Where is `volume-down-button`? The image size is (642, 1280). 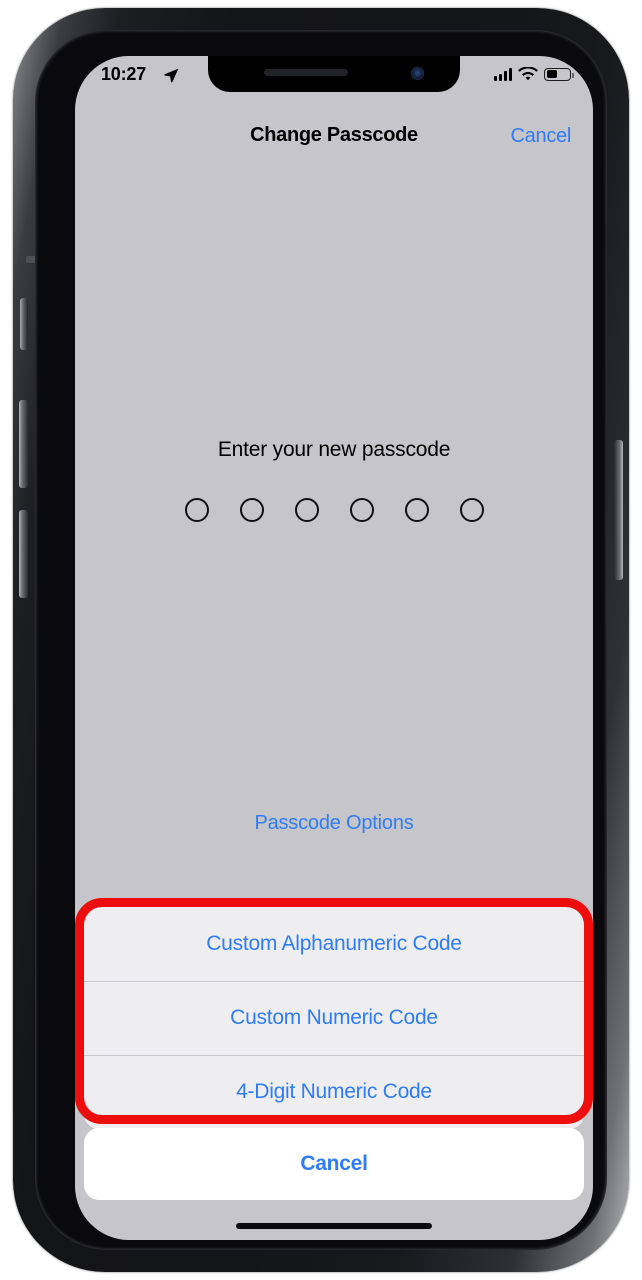
volume-down-button is located at coordinates (23, 554).